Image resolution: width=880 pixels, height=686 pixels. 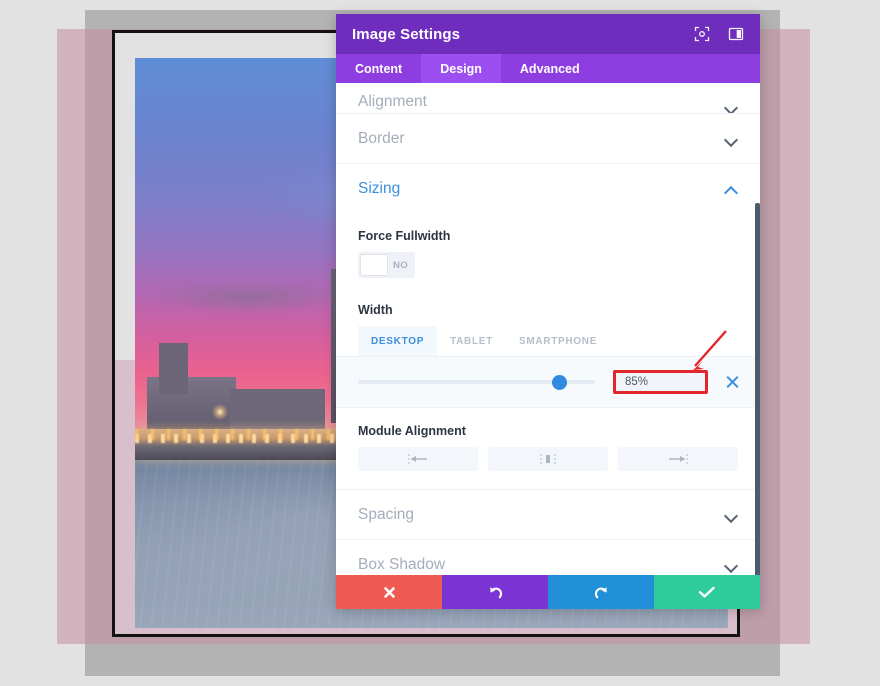 I want to click on checkmark-icon, so click(x=706, y=592).